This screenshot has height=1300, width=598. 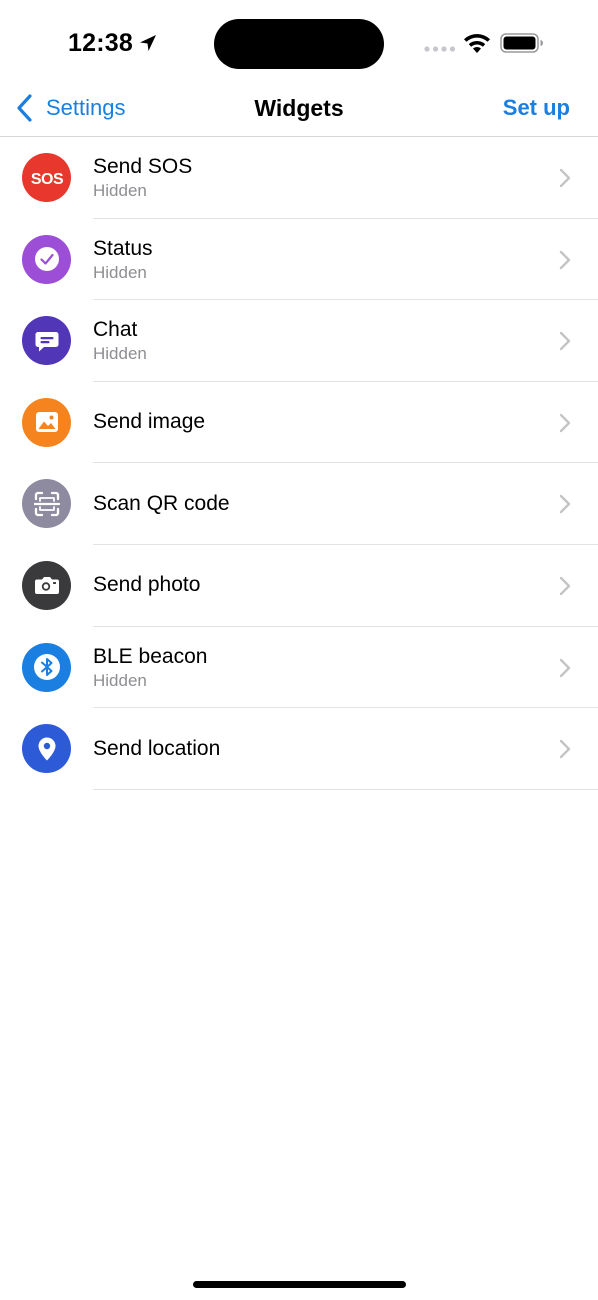 What do you see at coordinates (477, 43) in the screenshot?
I see `wifi-icon` at bounding box center [477, 43].